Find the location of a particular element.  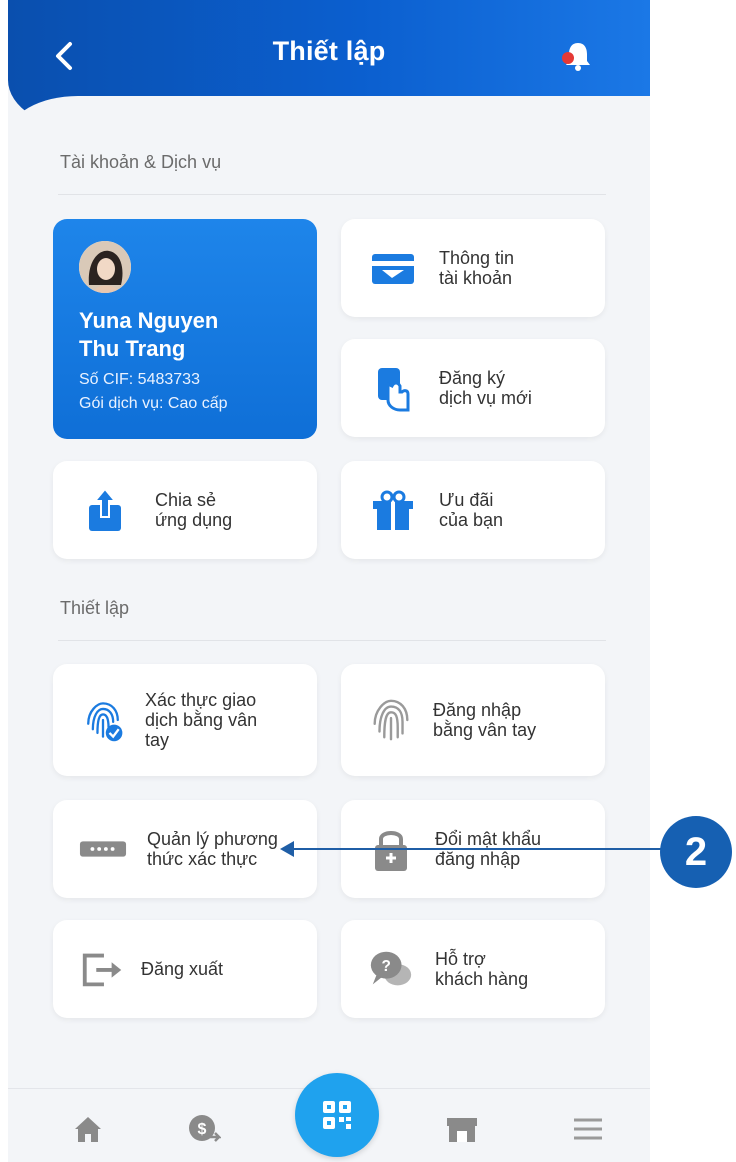

qr-scan-button is located at coordinates (337, 1115).